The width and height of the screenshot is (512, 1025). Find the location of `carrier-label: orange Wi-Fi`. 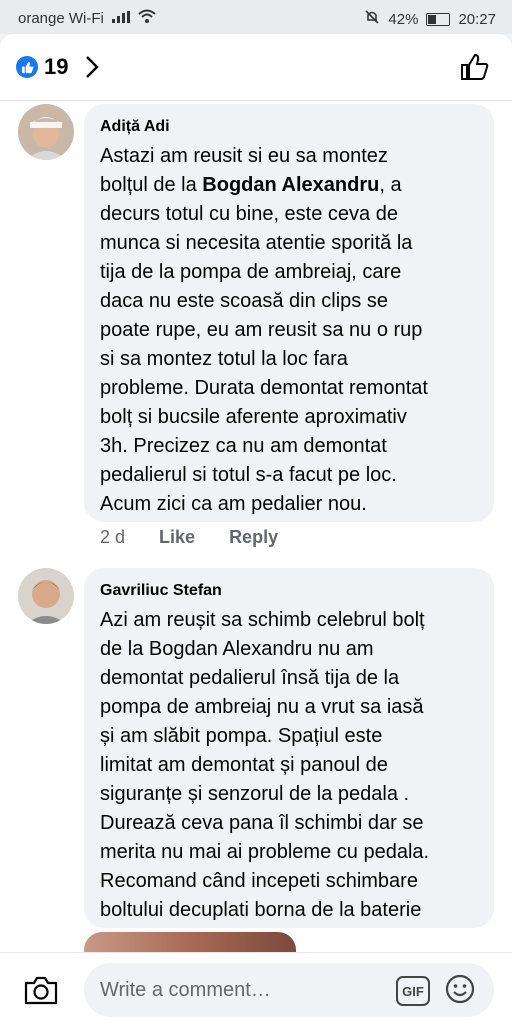

carrier-label: orange Wi-Fi is located at coordinates (61, 18).